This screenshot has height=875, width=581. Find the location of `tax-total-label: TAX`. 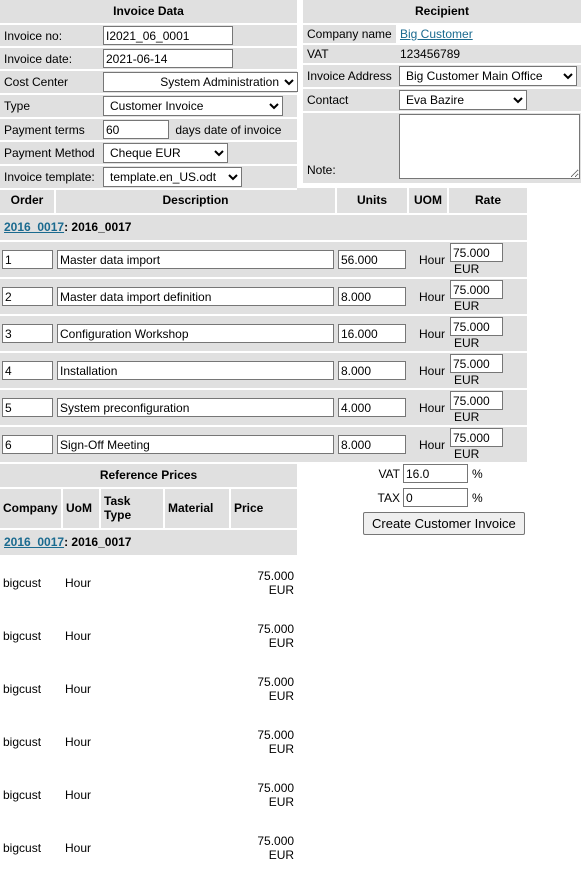

tax-total-label: TAX is located at coordinates (388, 497).